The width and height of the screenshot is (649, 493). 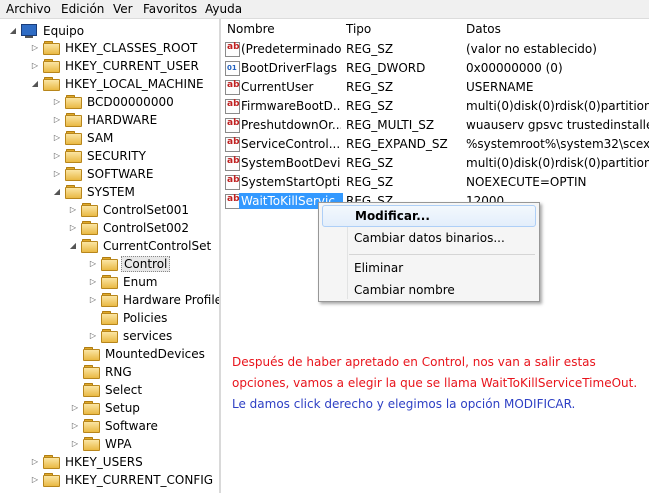 I want to click on tree-node-label: Hardware Profiles, so click(x=171, y=300).